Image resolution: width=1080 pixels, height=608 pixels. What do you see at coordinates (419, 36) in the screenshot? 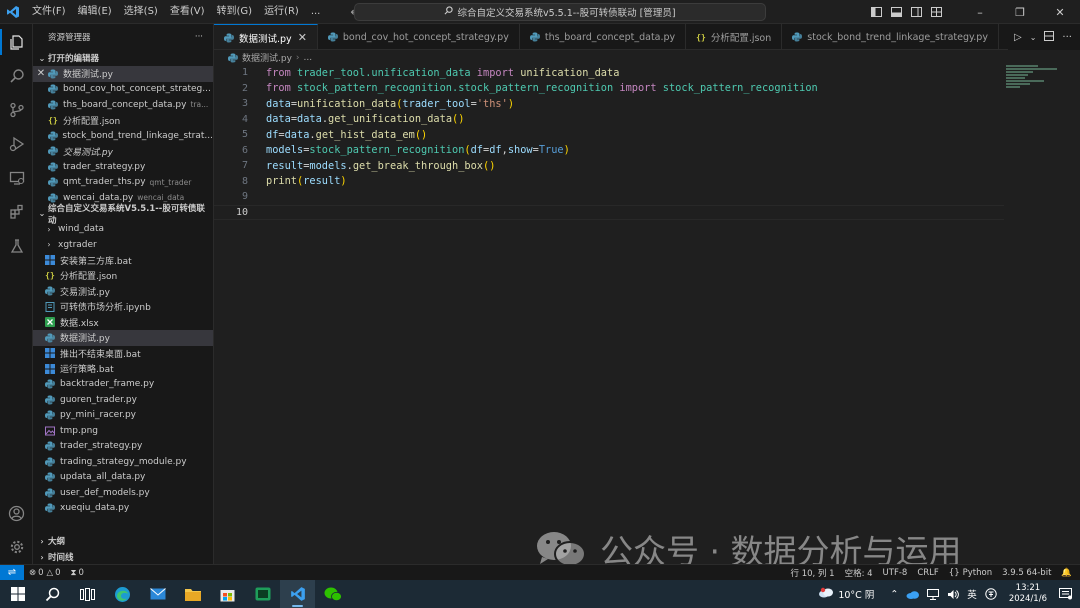
I see `editor-tab: bond_cov_hot_concept_strategy.py` at bounding box center [419, 36].